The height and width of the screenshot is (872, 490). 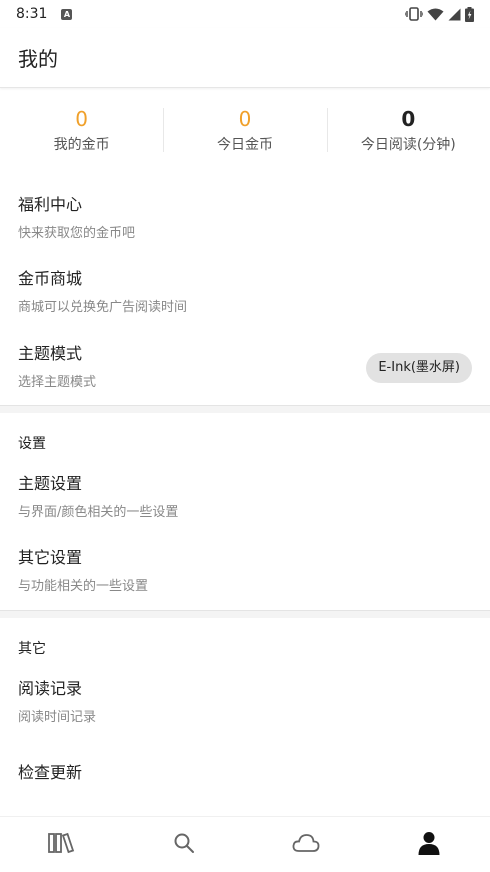 I want to click on section-title-settings: 设置, so click(x=32, y=444).